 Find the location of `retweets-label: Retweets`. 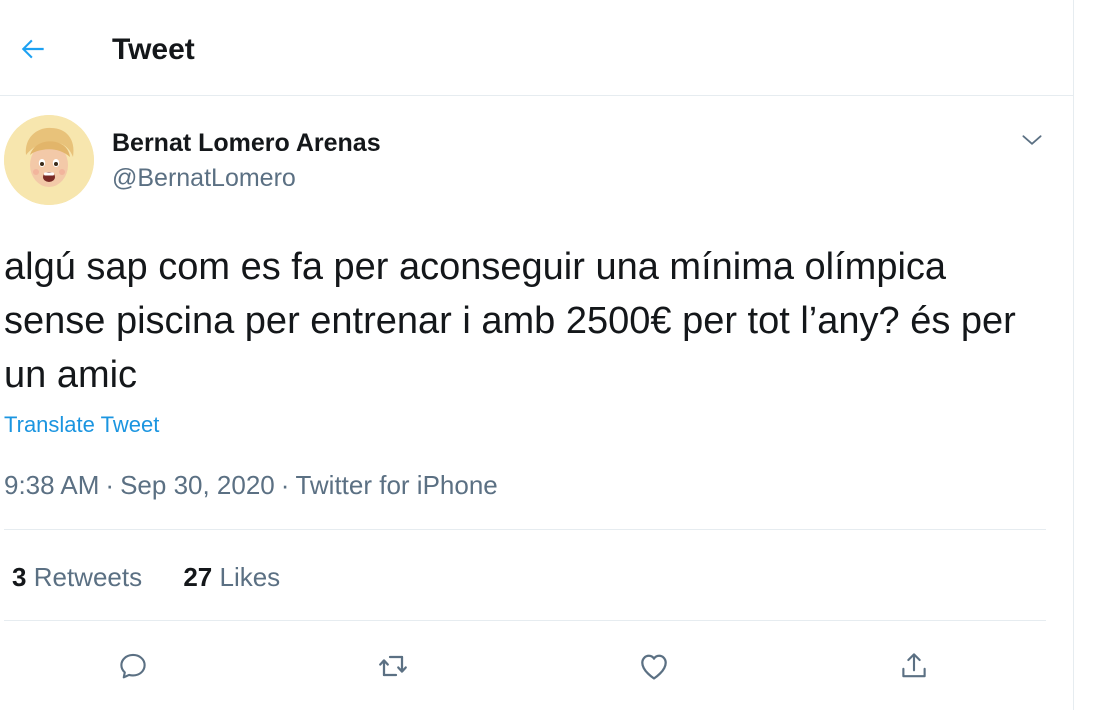

retweets-label: Retweets is located at coordinates (88, 577).